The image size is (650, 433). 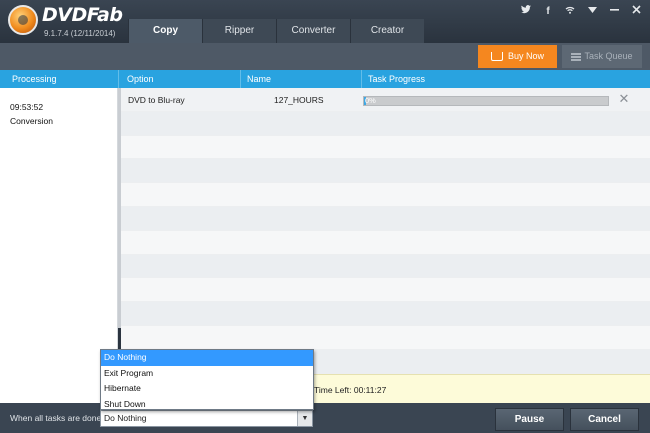 What do you see at coordinates (27, 107) in the screenshot?
I see `processing-time: 09:53:52` at bounding box center [27, 107].